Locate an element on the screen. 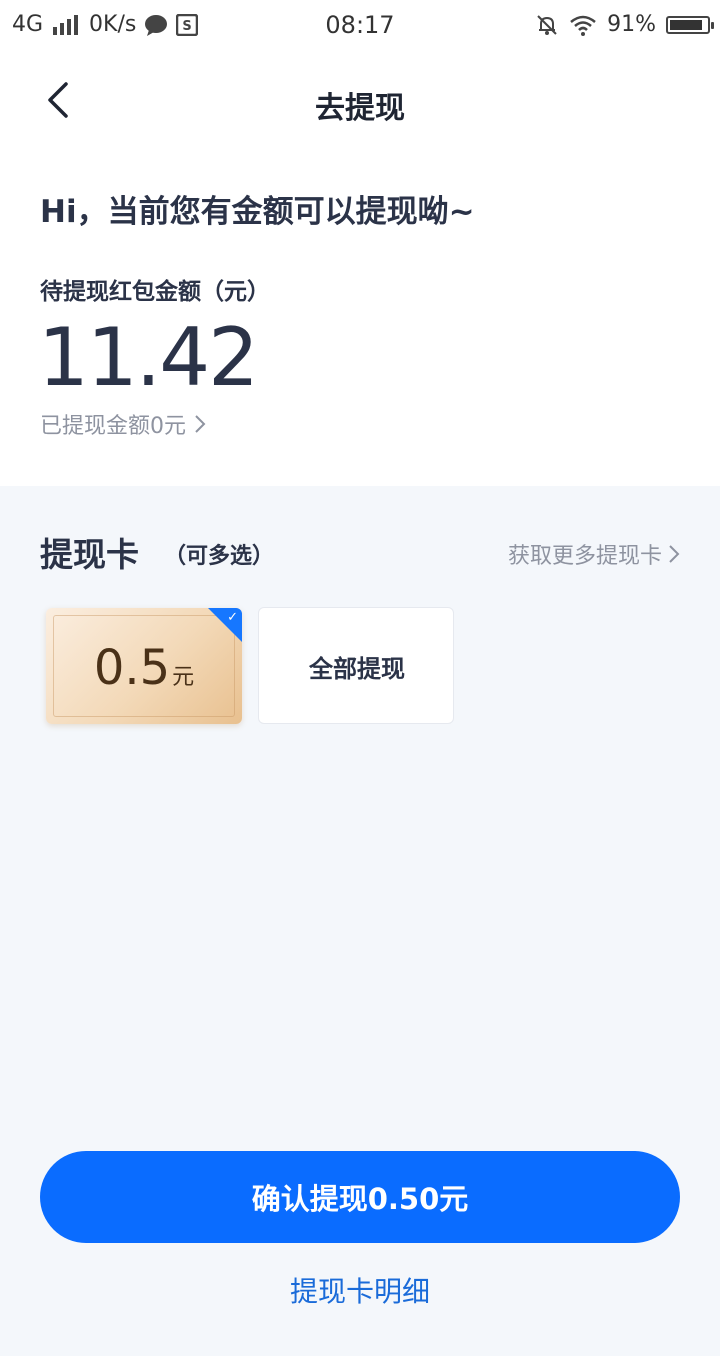  card-amount: 0.5 is located at coordinates (132, 668).